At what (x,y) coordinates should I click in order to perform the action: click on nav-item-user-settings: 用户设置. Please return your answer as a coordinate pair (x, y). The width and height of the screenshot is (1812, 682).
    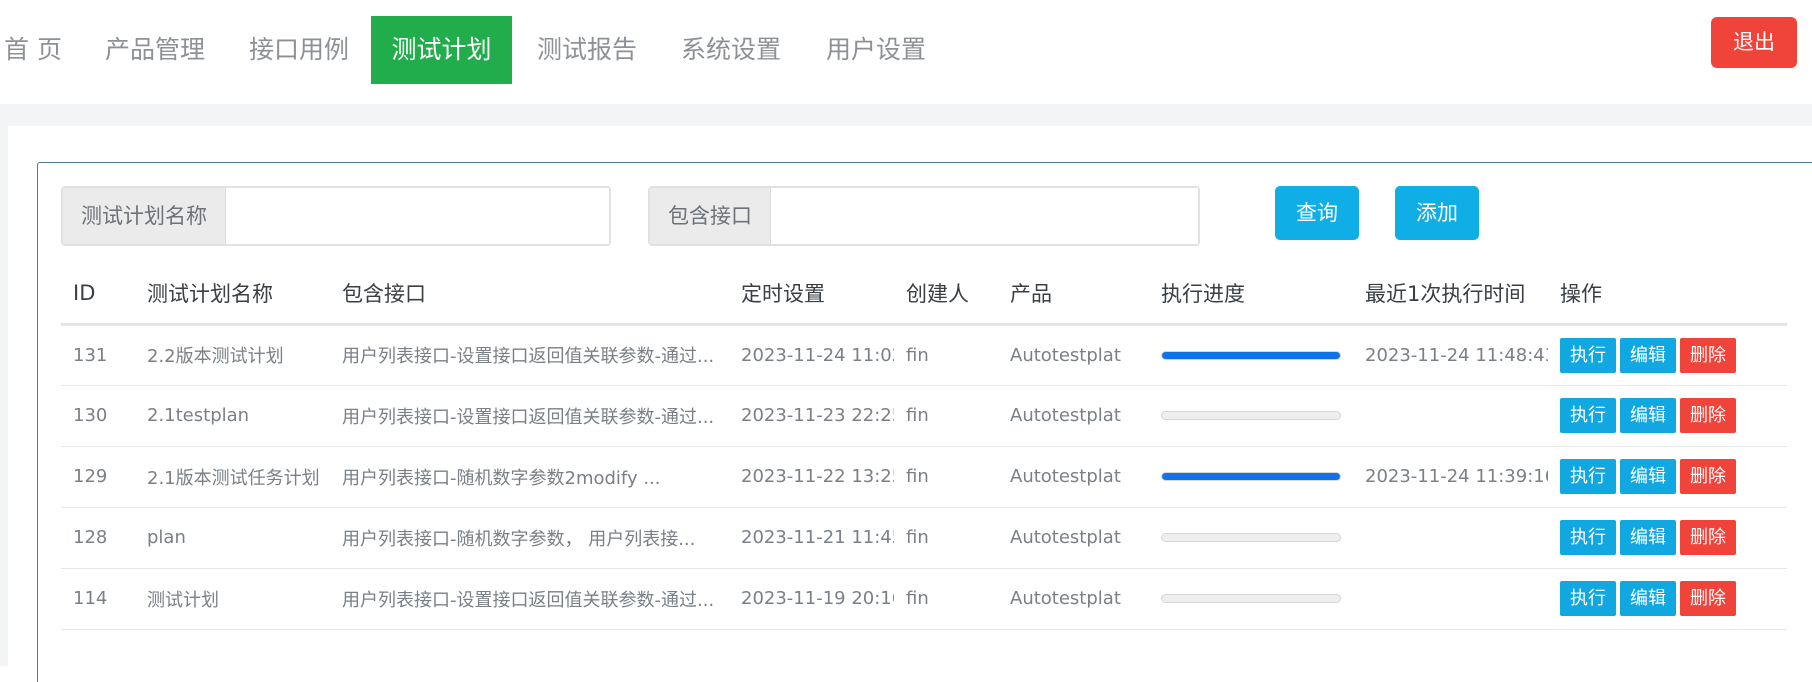
    Looking at the image, I should click on (876, 50).